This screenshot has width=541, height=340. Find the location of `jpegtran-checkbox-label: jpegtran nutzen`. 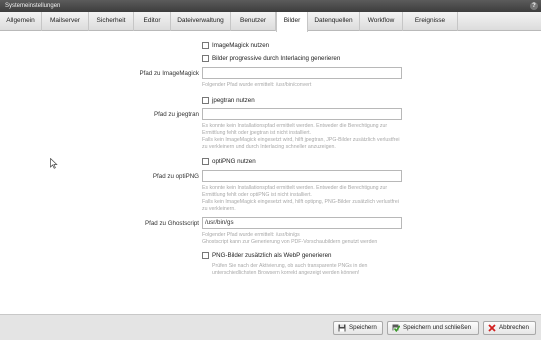

jpegtran-checkbox-label: jpegtran nutzen is located at coordinates (233, 100).